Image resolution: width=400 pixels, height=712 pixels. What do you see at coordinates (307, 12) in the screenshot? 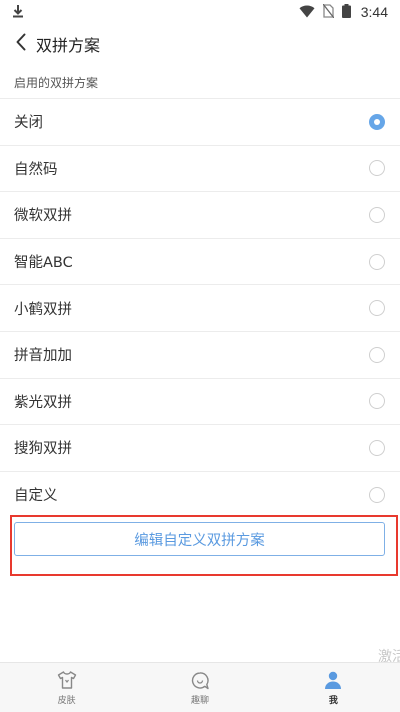
I see `wifi-icon` at bounding box center [307, 12].